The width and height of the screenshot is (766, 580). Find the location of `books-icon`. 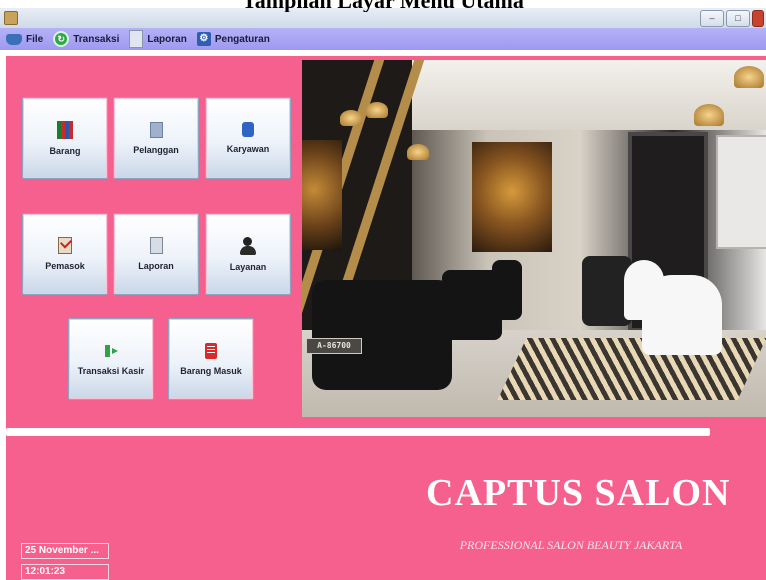

books-icon is located at coordinates (65, 129).